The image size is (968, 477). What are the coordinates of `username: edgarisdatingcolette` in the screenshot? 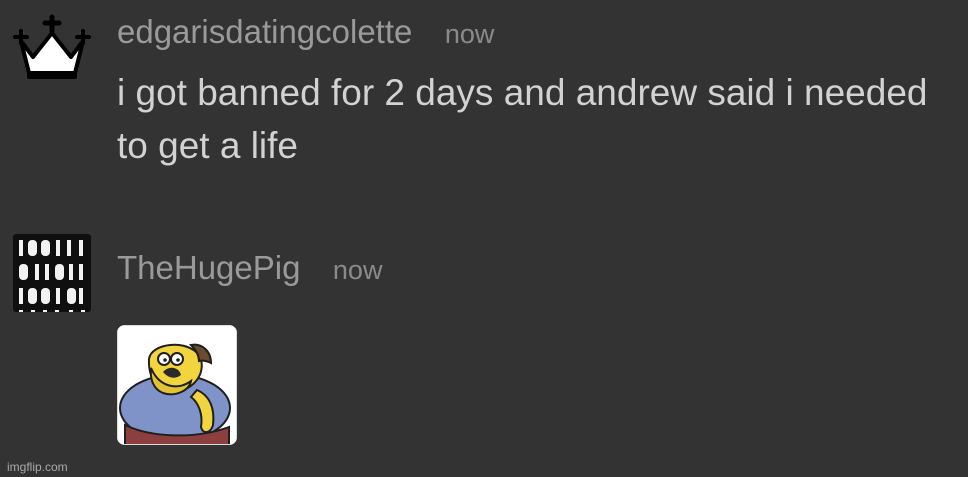 It's located at (264, 32).